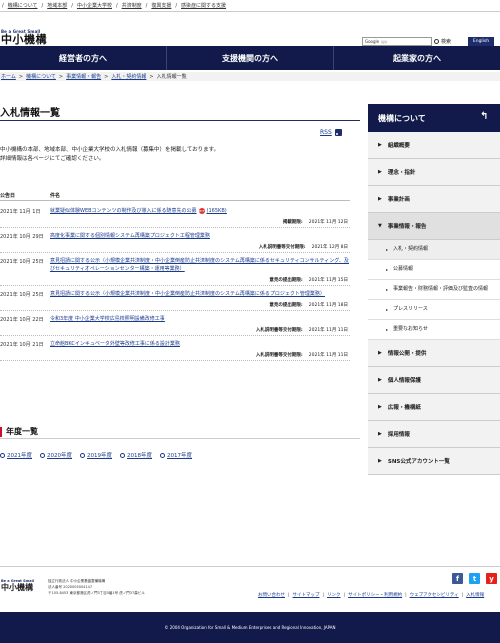  I want to click on footer-link-label: リンク, so click(334, 595).